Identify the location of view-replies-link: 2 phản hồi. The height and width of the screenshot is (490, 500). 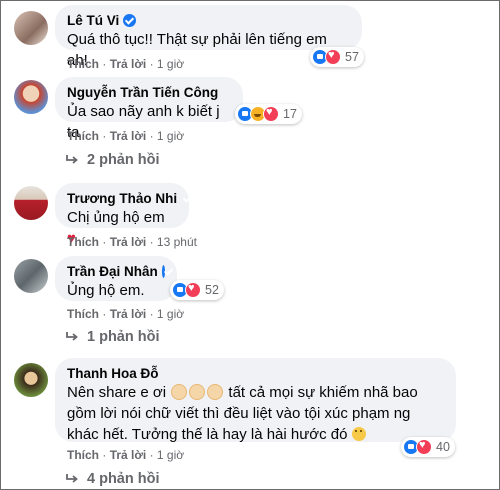
(112, 160).